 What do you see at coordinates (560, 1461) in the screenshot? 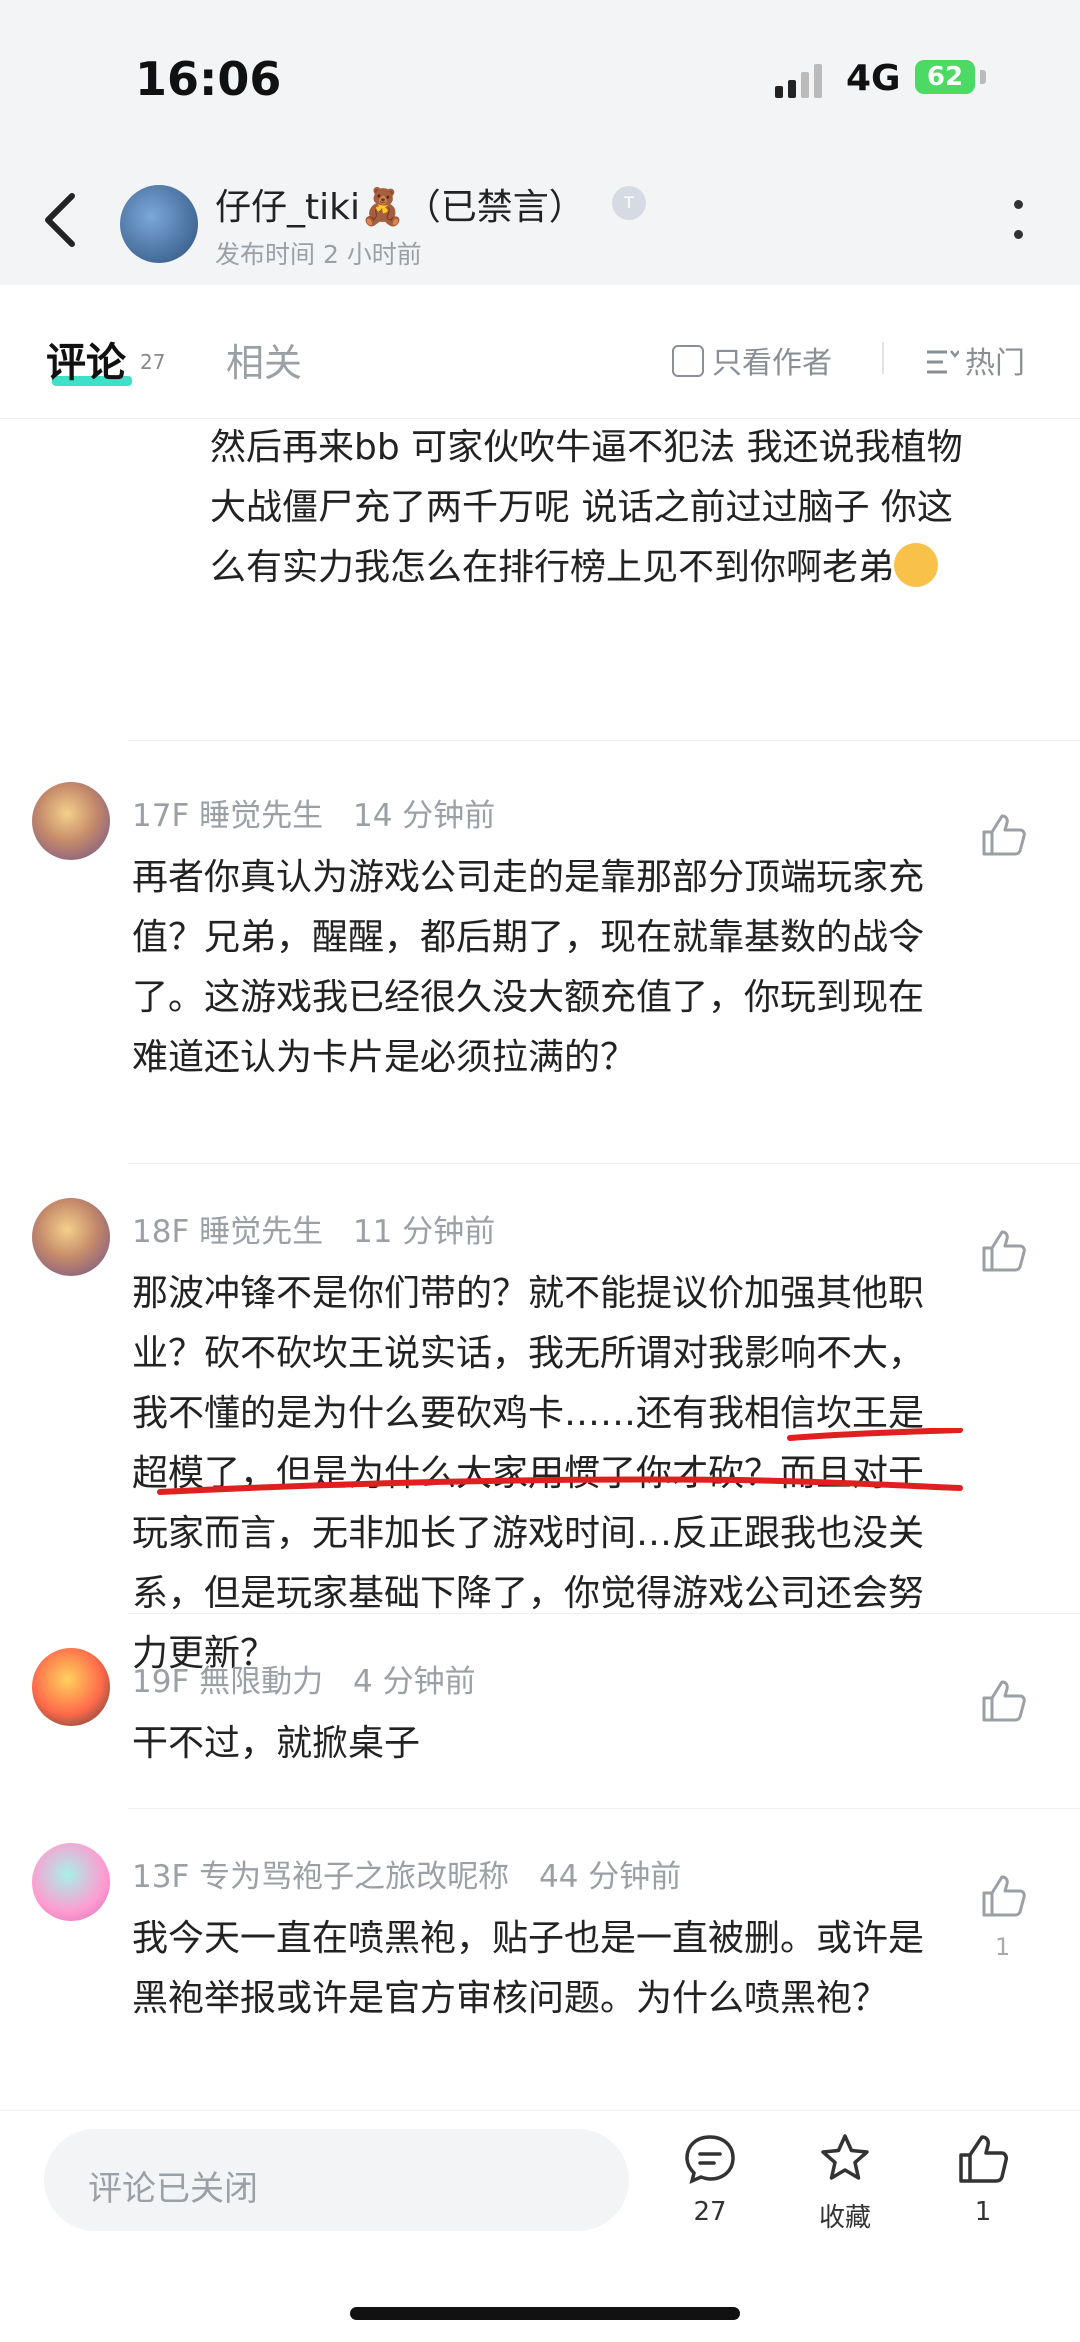
I see `red-underline-annotation` at bounding box center [560, 1461].